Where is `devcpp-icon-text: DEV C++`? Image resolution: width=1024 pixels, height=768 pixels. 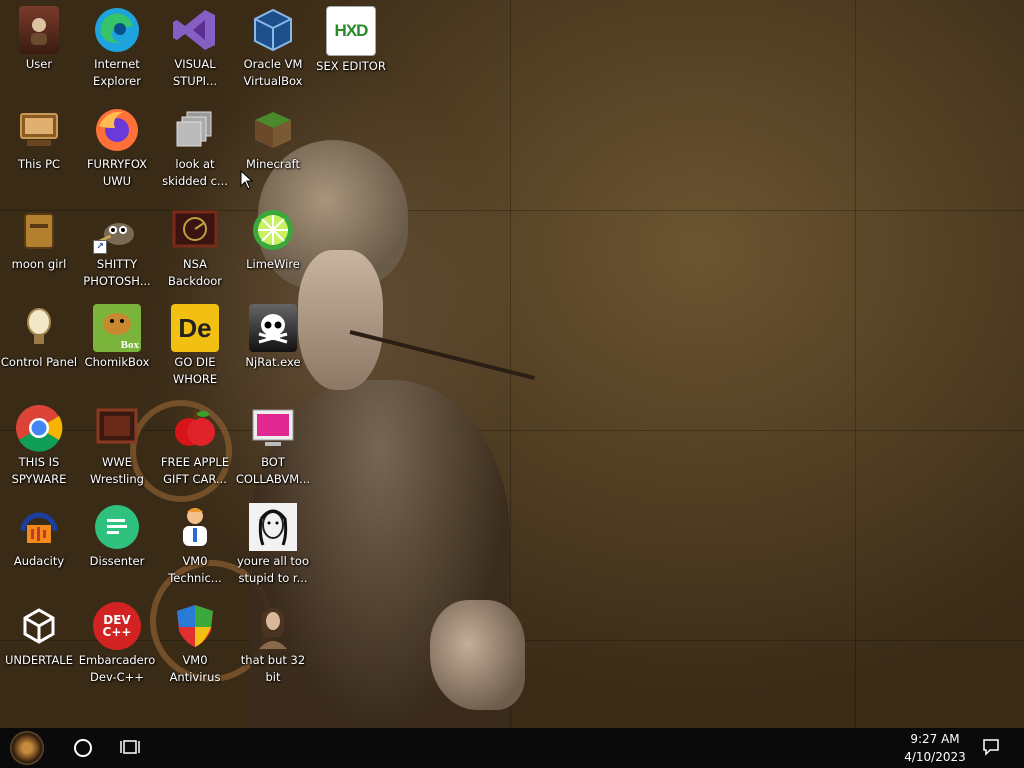
devcpp-icon-text: DEV C++ is located at coordinates (117, 626).